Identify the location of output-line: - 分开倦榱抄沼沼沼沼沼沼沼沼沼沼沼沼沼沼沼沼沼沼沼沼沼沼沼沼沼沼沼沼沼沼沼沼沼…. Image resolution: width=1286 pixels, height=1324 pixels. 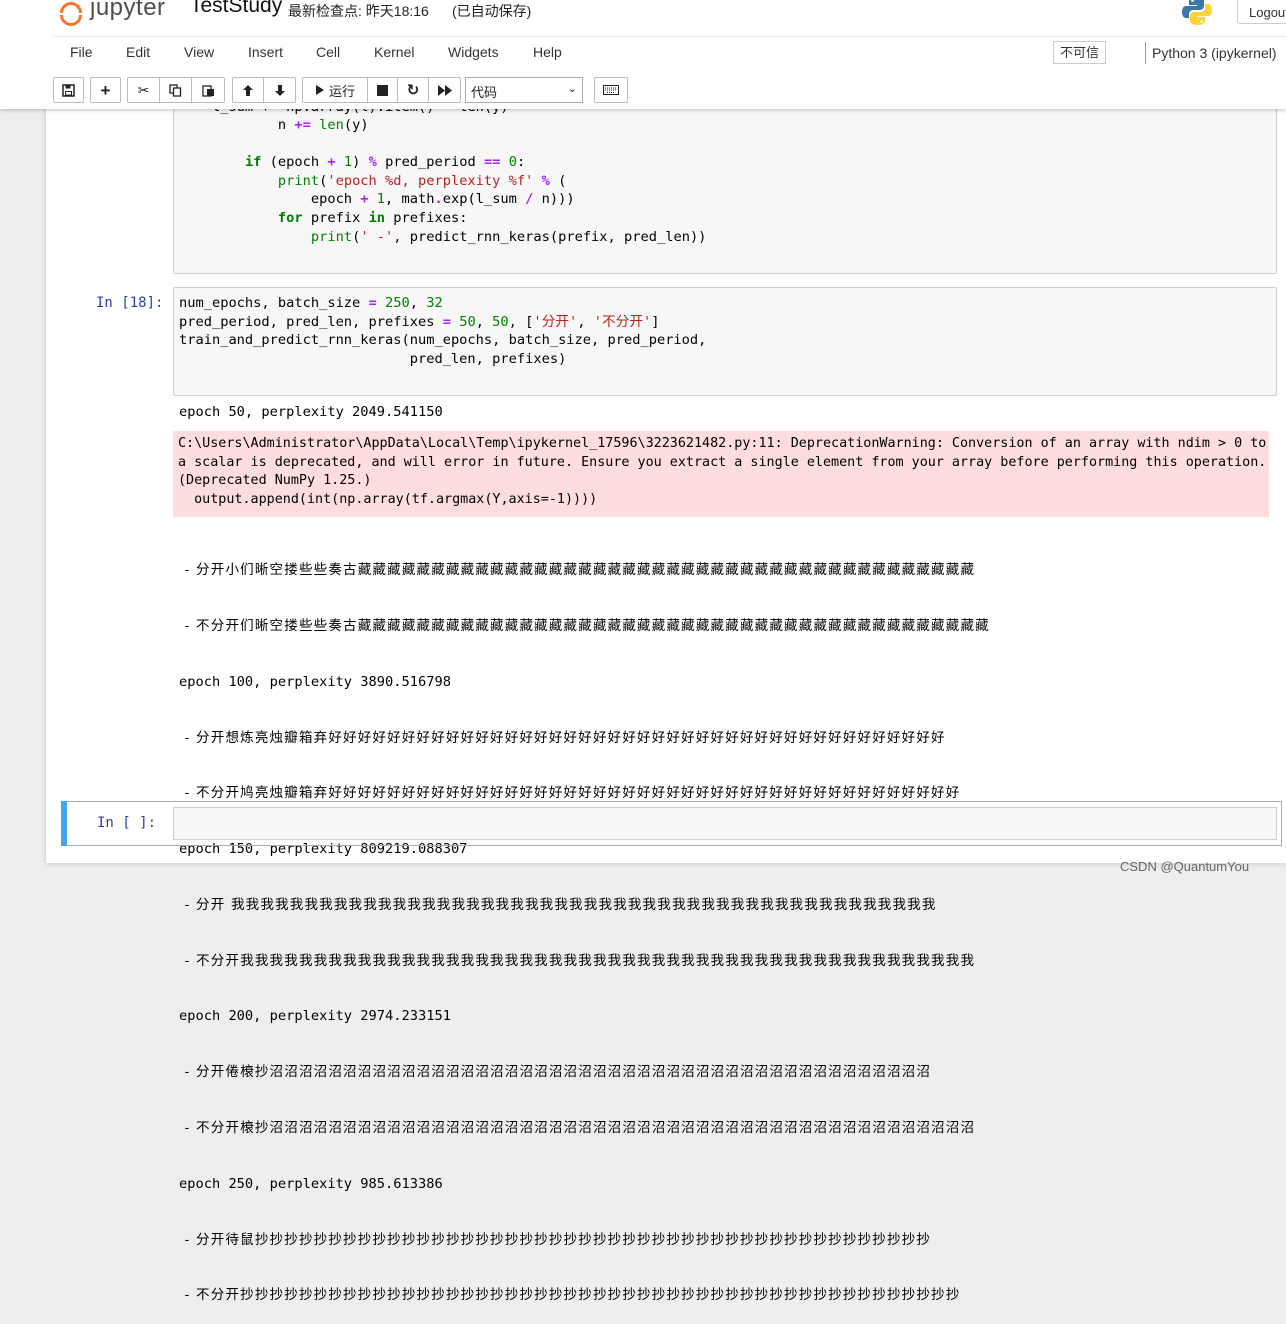
(555, 1072).